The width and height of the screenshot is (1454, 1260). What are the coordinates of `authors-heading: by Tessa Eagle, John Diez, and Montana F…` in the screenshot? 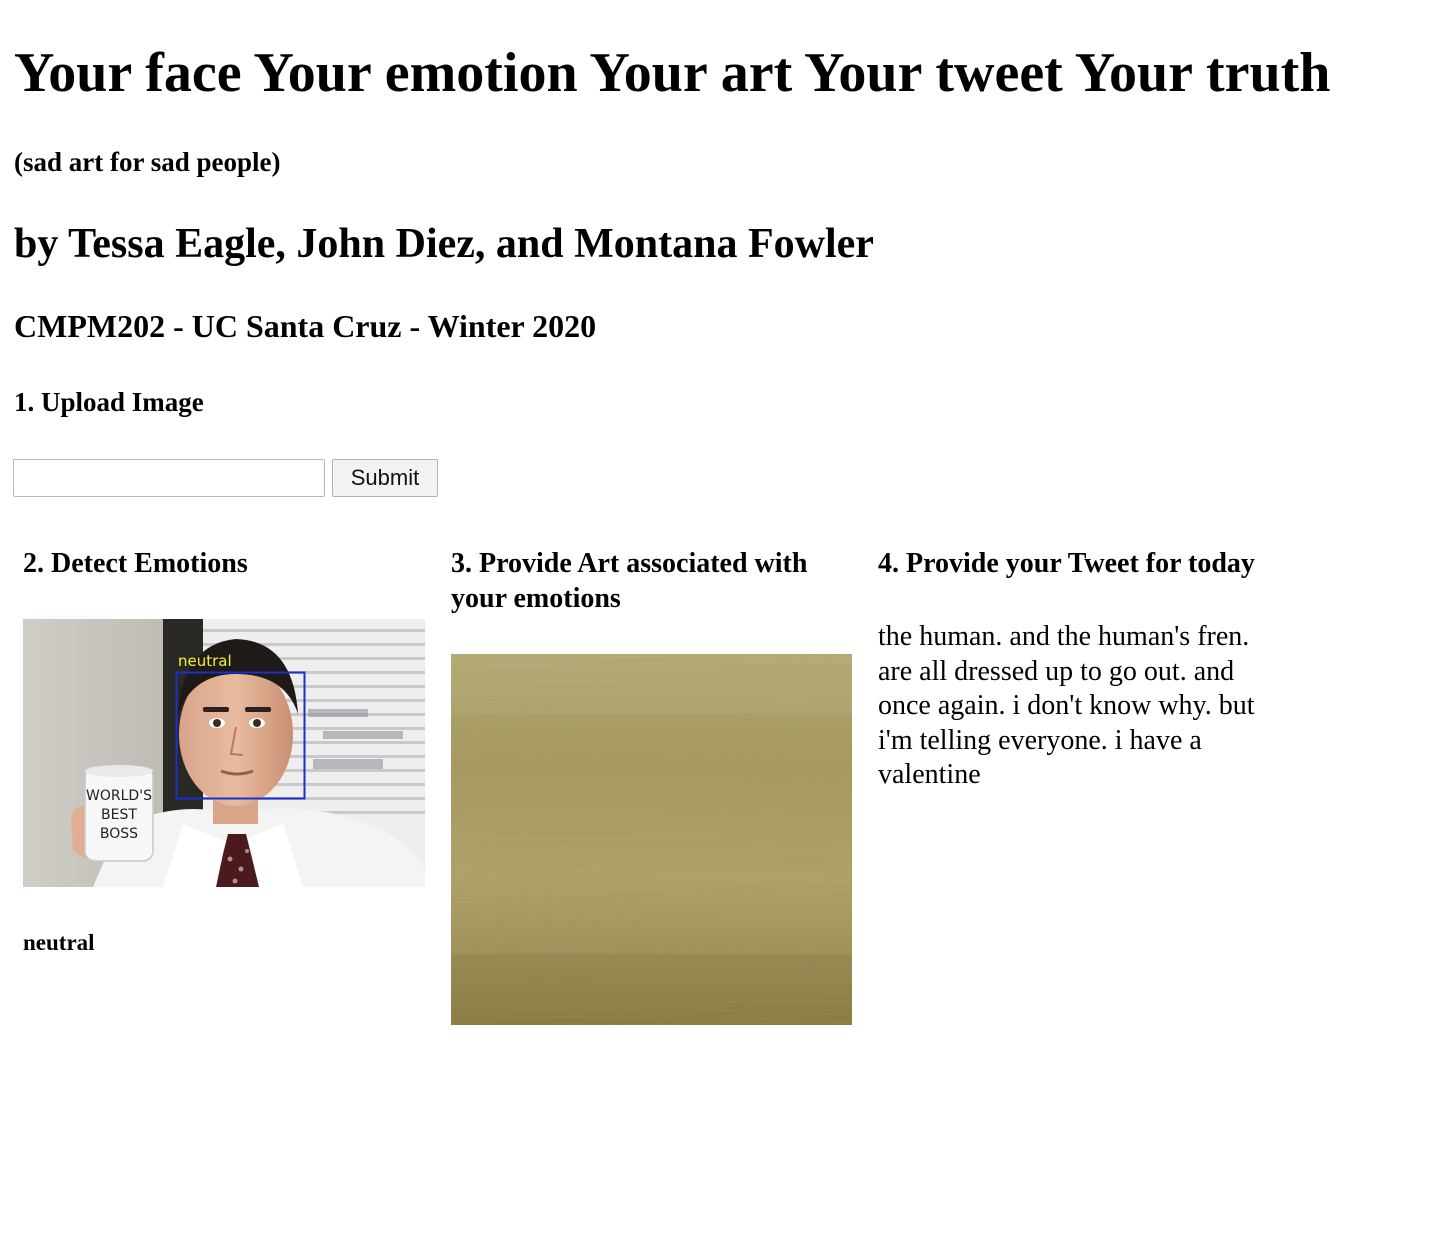 It's located at (444, 244).